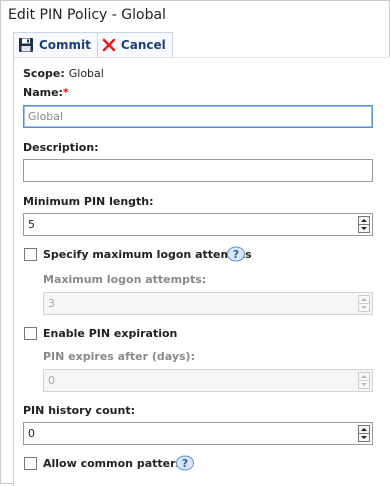  I want to click on expires-after-spinner, so click(364, 380).